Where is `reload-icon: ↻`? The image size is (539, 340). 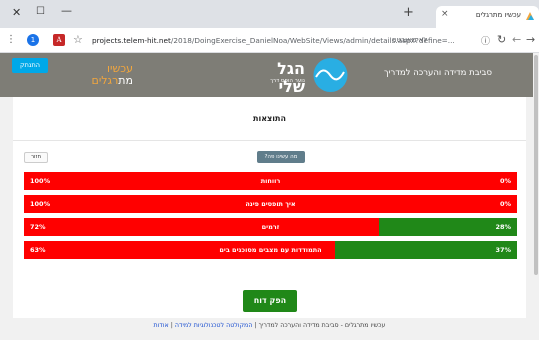 reload-icon: ↻ is located at coordinates (501, 39).